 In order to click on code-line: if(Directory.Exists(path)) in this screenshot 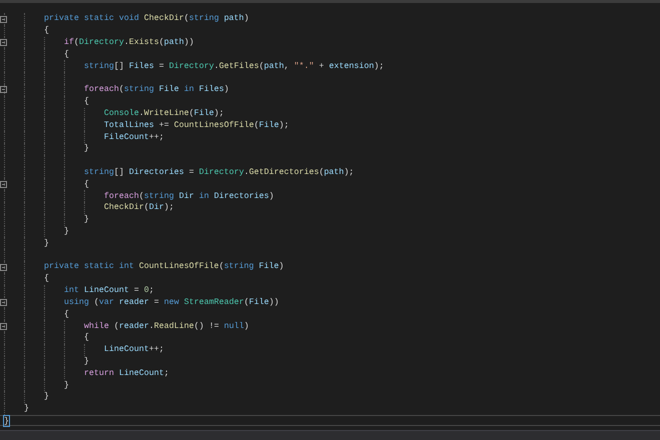, I will do `click(129, 42)`.